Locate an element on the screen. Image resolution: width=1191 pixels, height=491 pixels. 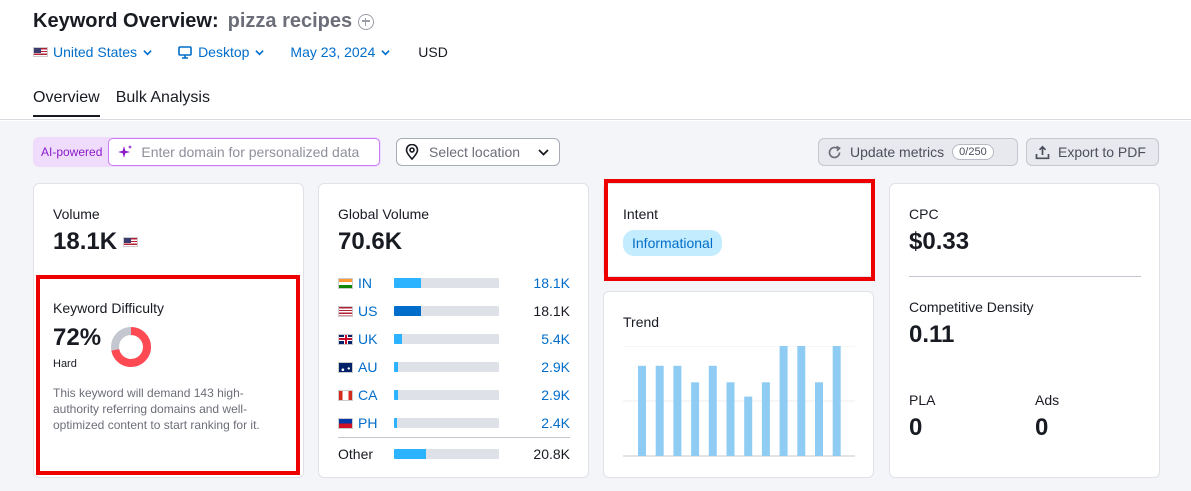
tab-overview: Overview is located at coordinates (66, 103).